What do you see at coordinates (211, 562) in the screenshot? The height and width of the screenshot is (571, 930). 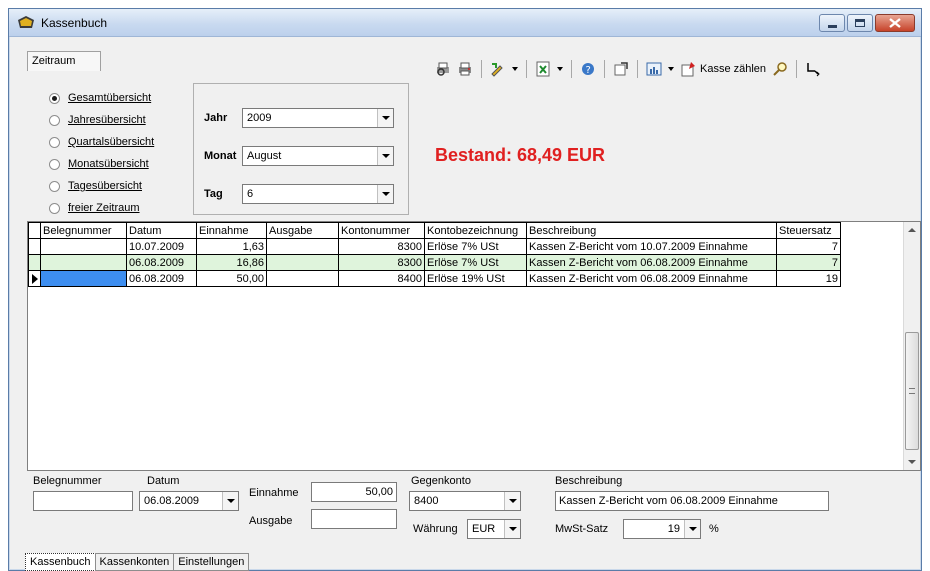 I see `tab-einstellungen: Einstellungen` at bounding box center [211, 562].